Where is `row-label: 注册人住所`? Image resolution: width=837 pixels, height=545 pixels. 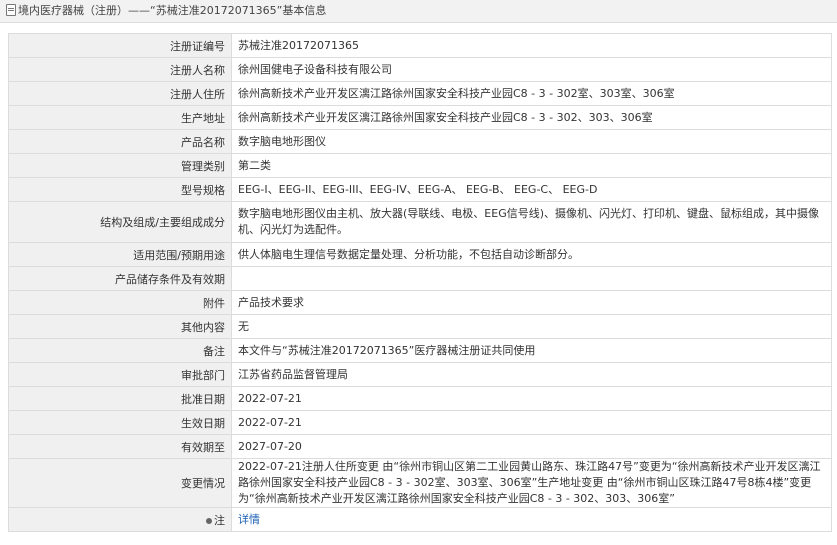 row-label: 注册人住所 is located at coordinates (120, 93).